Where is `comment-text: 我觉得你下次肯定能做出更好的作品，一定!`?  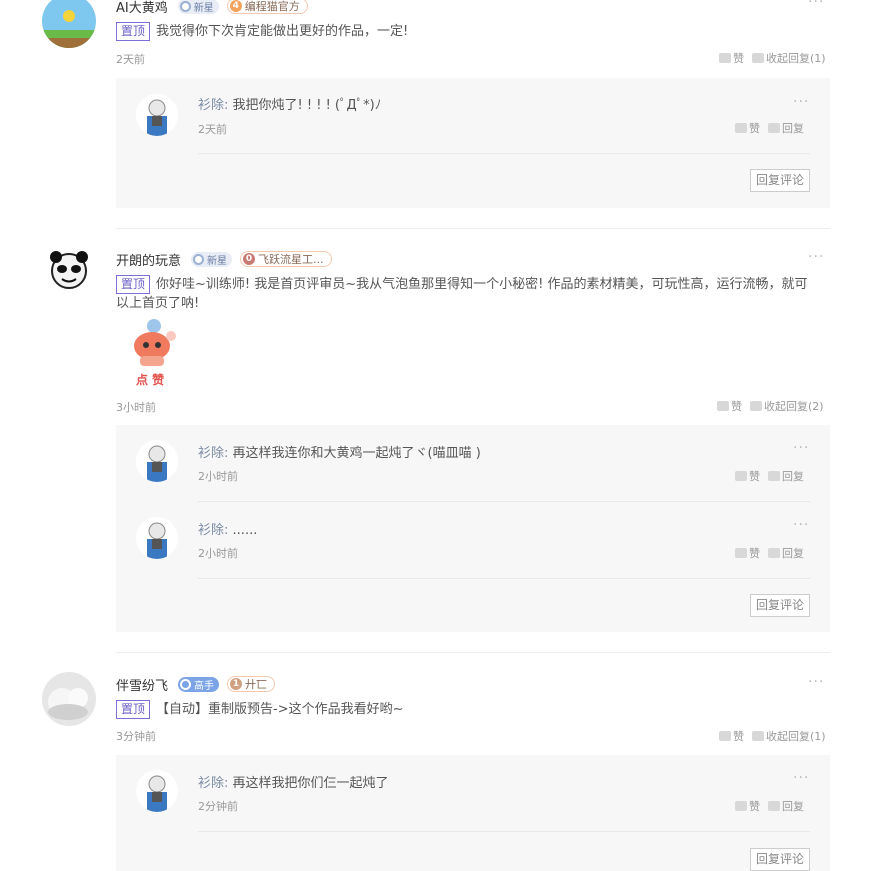
comment-text: 我觉得你下次肯定能做出更好的作品，一定! is located at coordinates (282, 31).